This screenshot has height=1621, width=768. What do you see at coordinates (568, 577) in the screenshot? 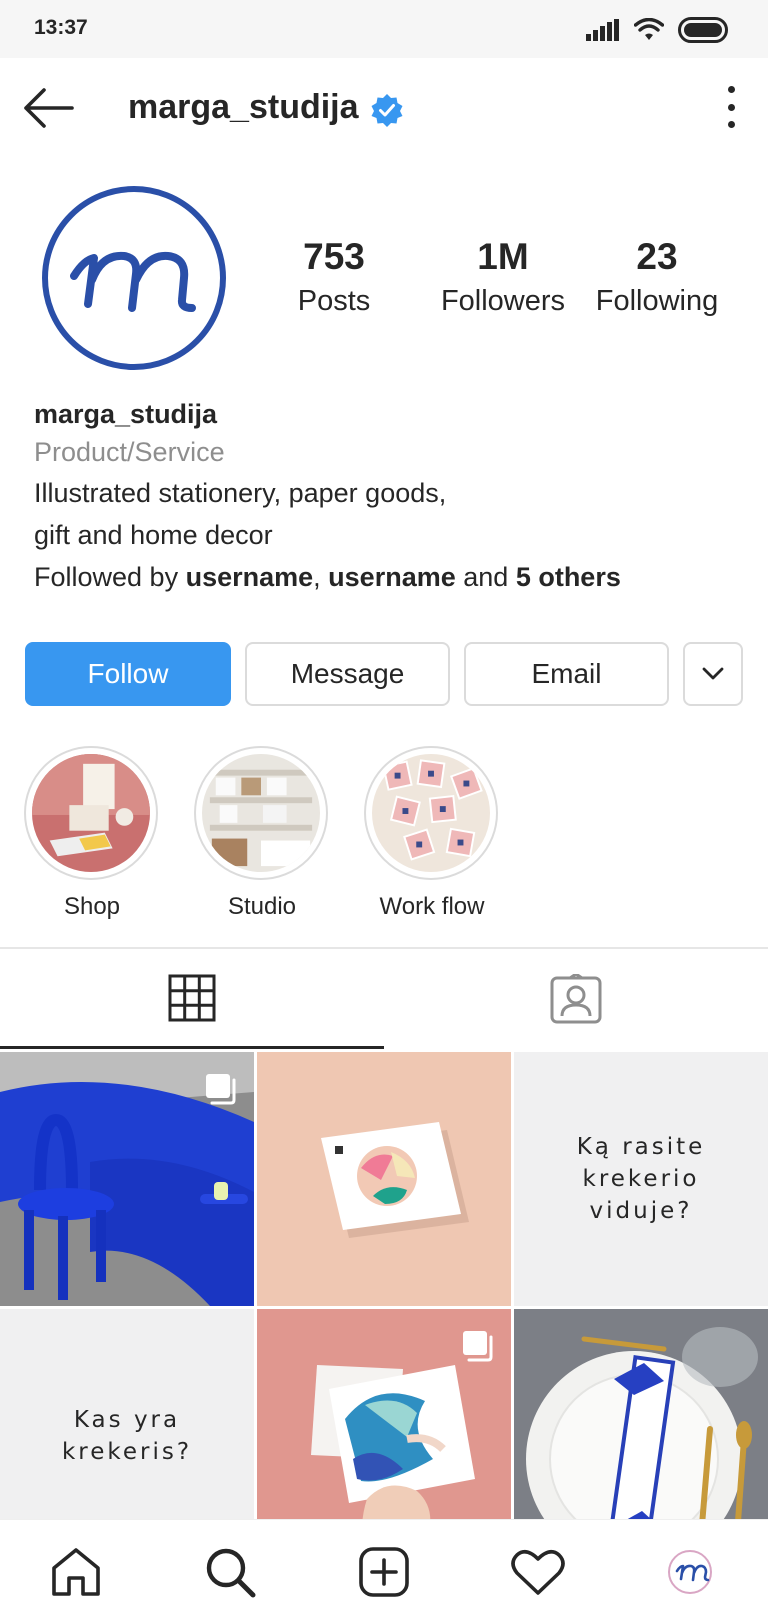
I see `followed-others: 5 others` at bounding box center [568, 577].